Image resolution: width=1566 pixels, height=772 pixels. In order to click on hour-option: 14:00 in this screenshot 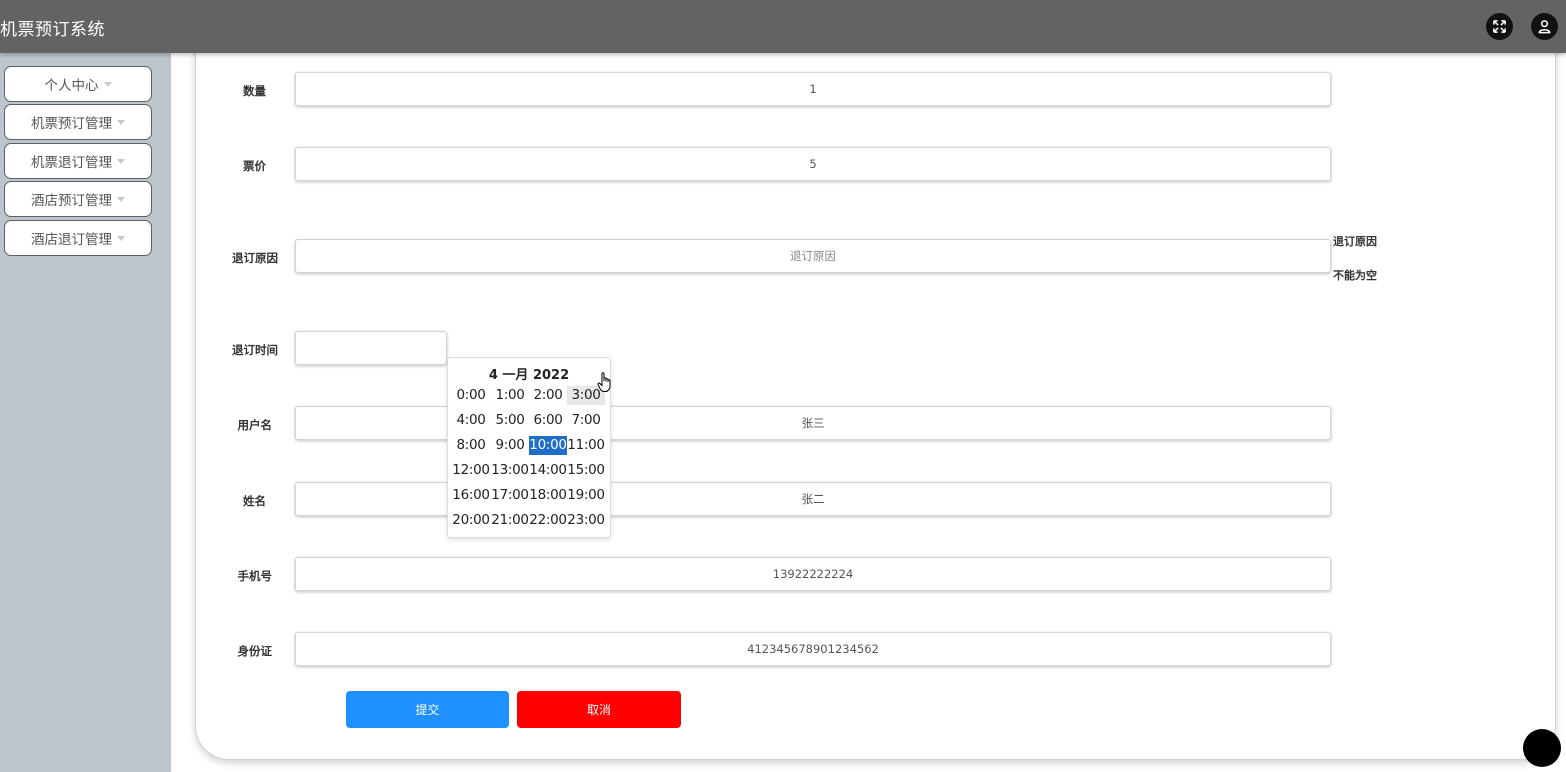, I will do `click(548, 470)`.